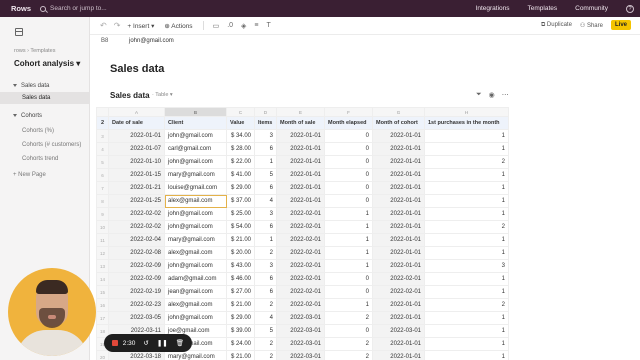 The height and width of the screenshot is (360, 640). I want to click on row-number: 8, so click(102, 201).